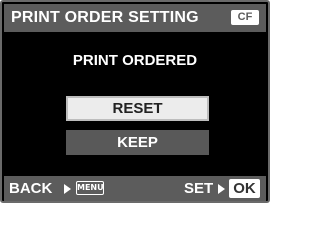 This screenshot has width=320, height=240. I want to click on menu-button-icon: MENU, so click(90, 188).